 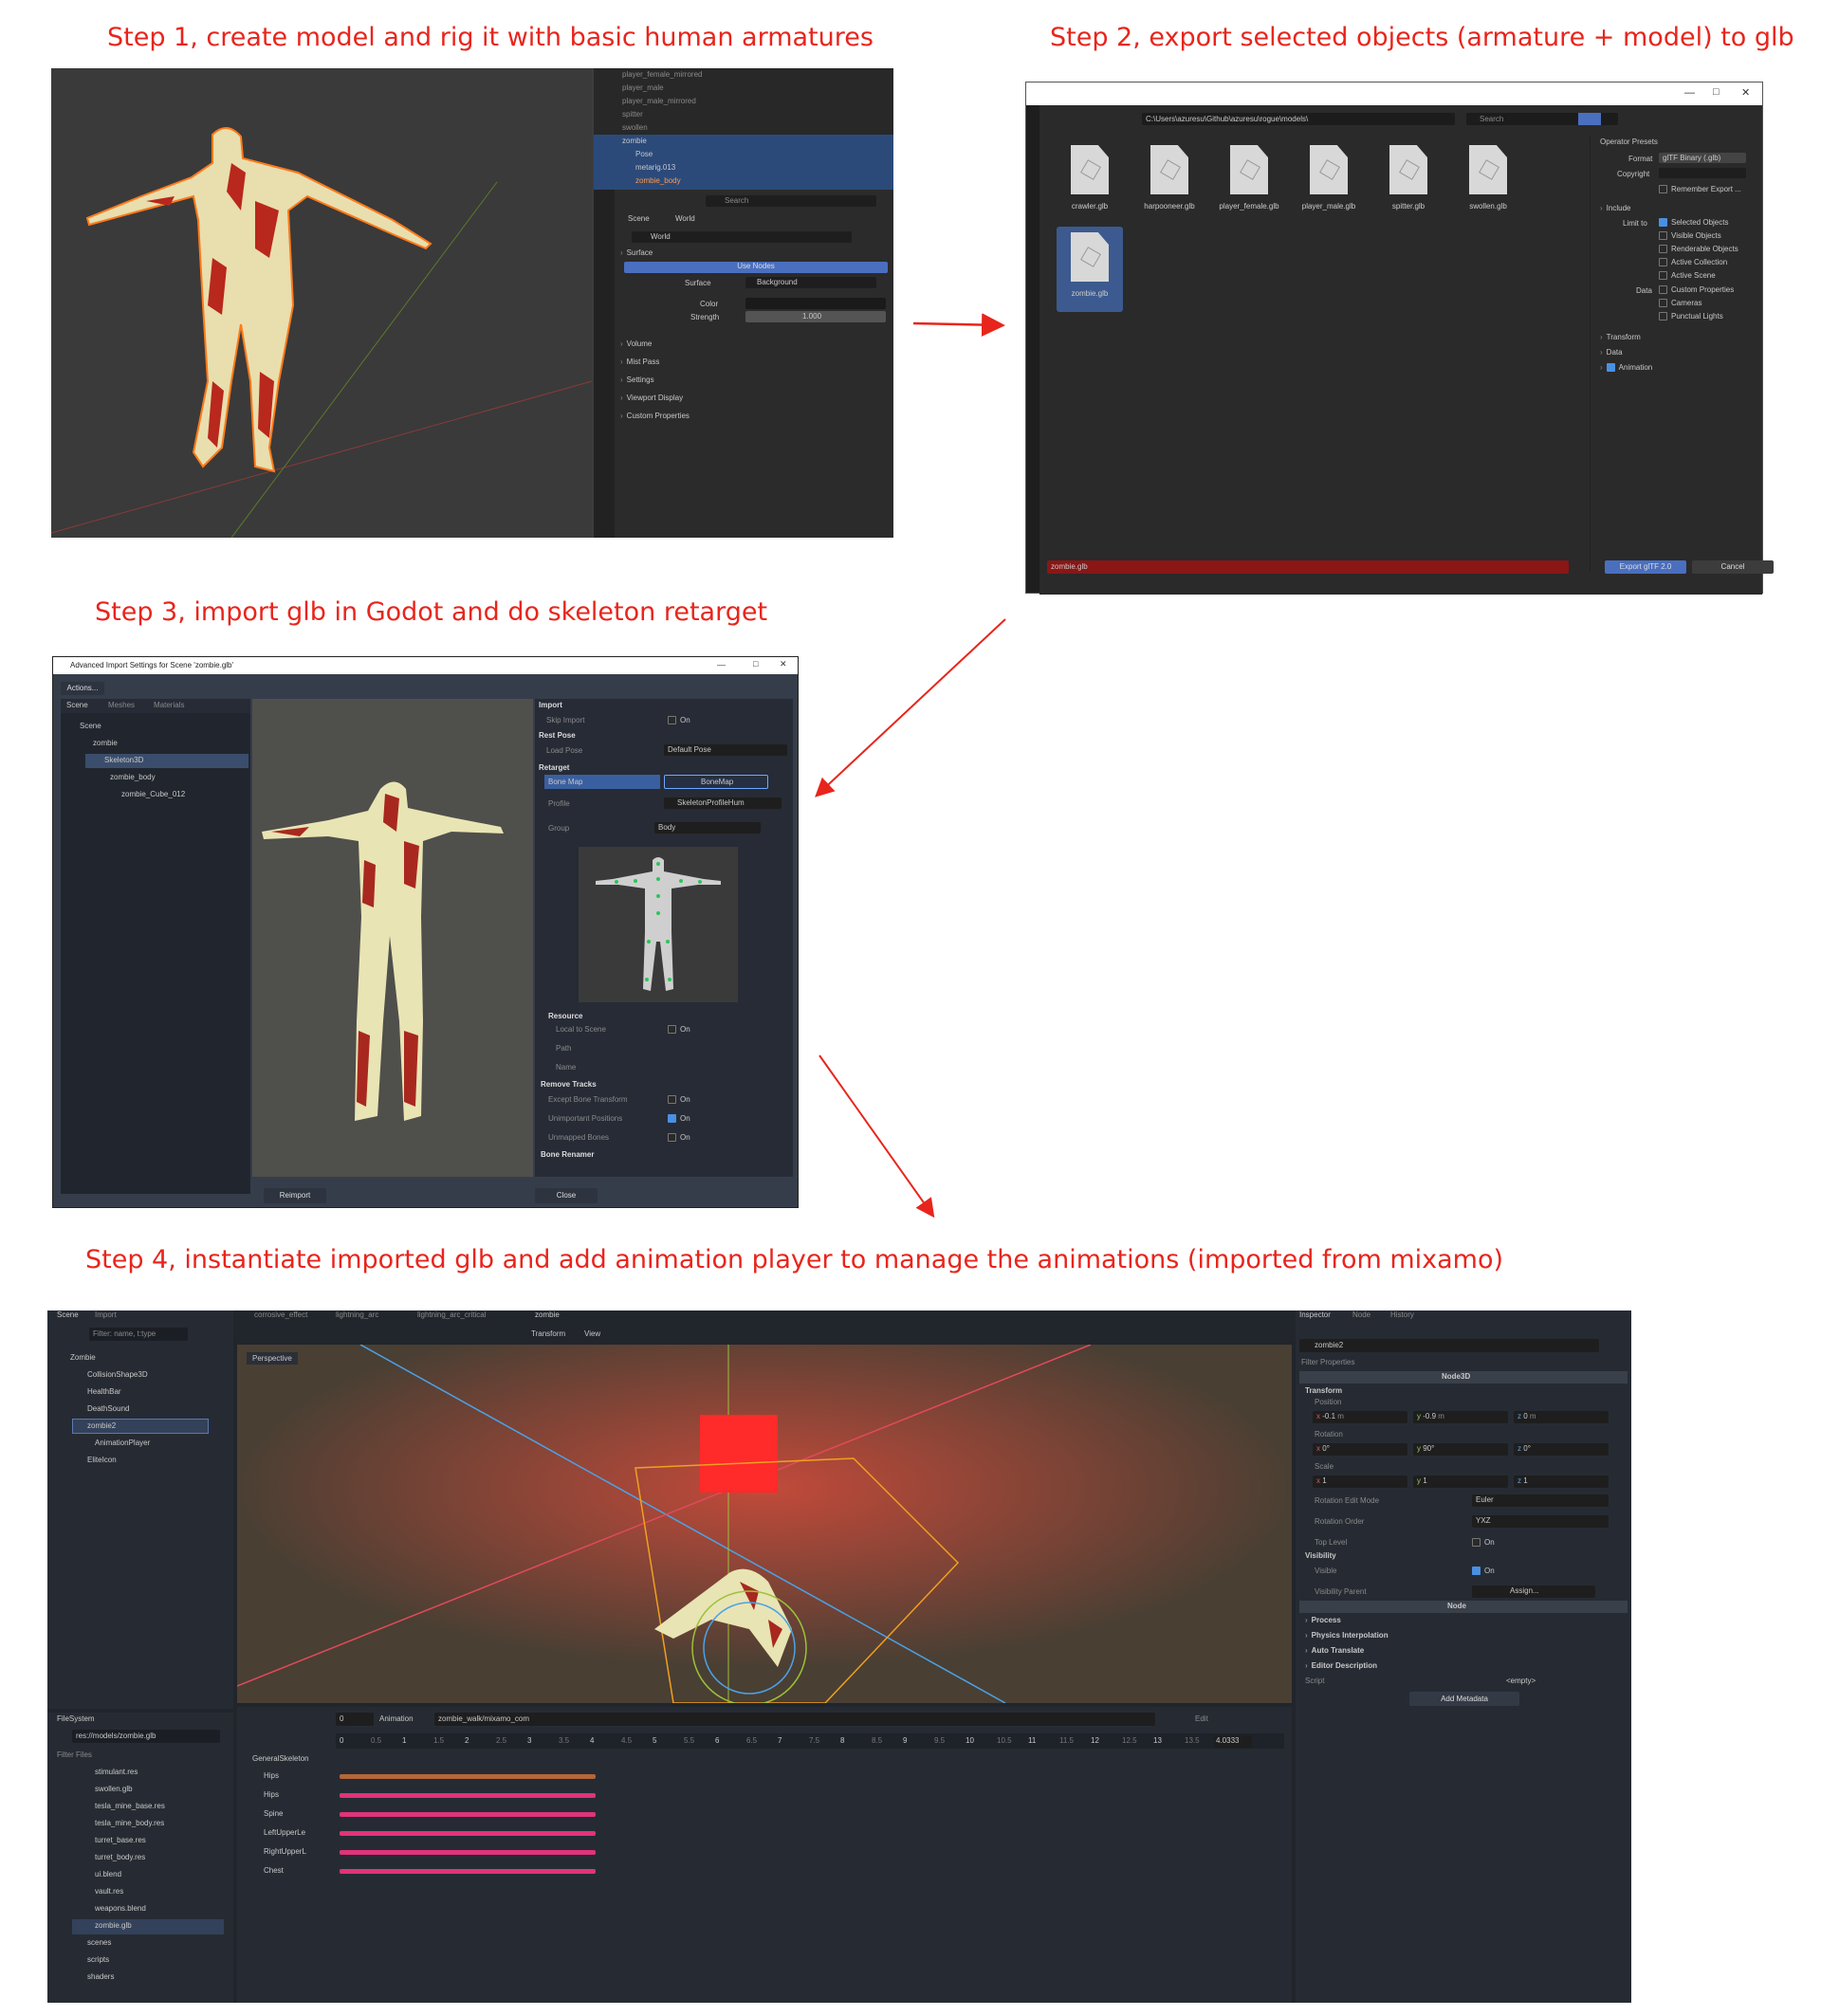 I want to click on except-bone-toggle: On, so click(x=679, y=1100).